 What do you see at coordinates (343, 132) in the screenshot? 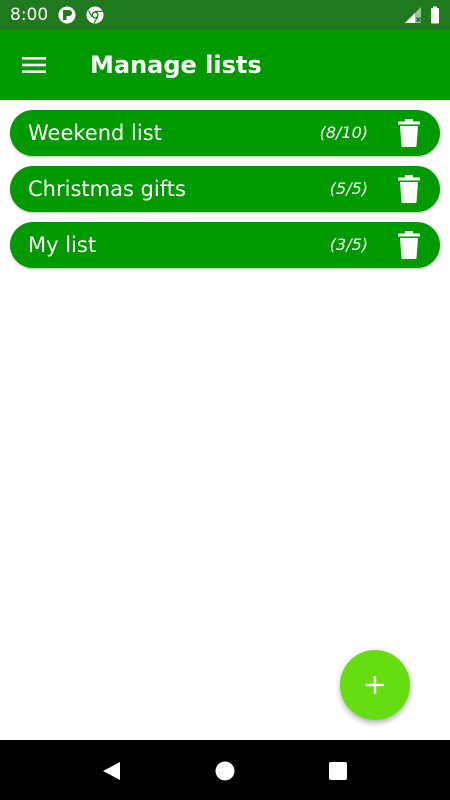
I see `list-count: (8/10)` at bounding box center [343, 132].